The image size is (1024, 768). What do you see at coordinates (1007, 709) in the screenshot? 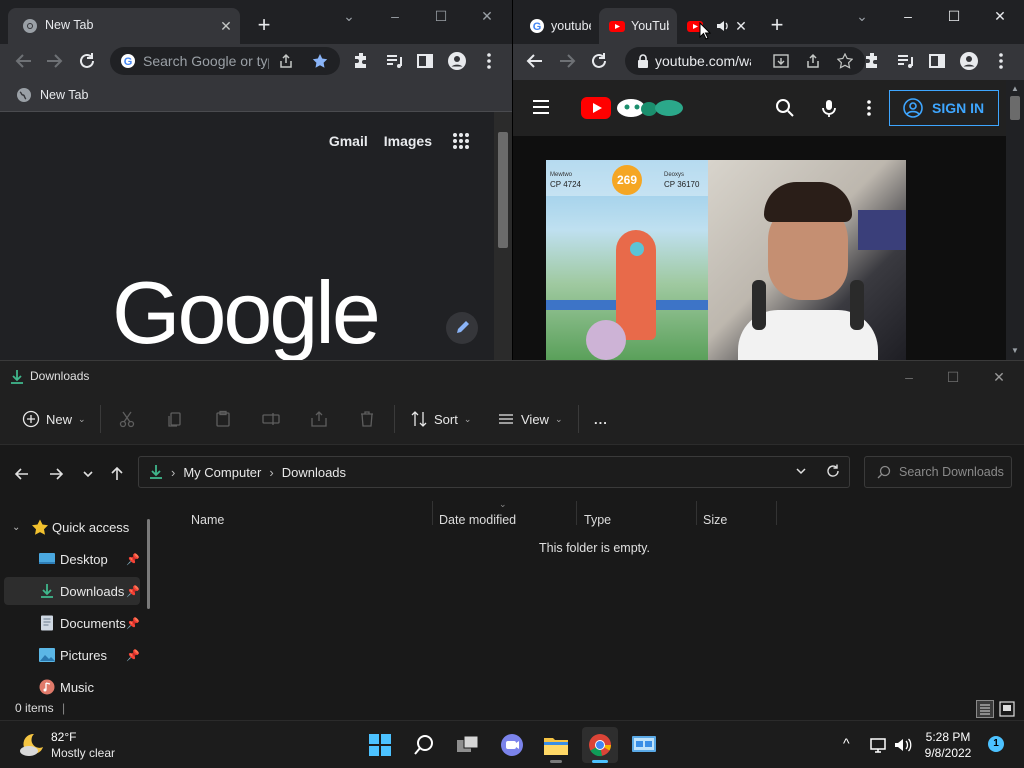
I see `large-icons-view-icon` at bounding box center [1007, 709].